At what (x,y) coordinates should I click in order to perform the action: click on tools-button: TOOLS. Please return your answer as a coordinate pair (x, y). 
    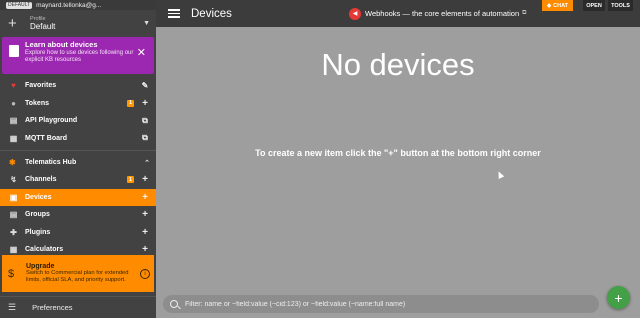
    Looking at the image, I should click on (620, 5).